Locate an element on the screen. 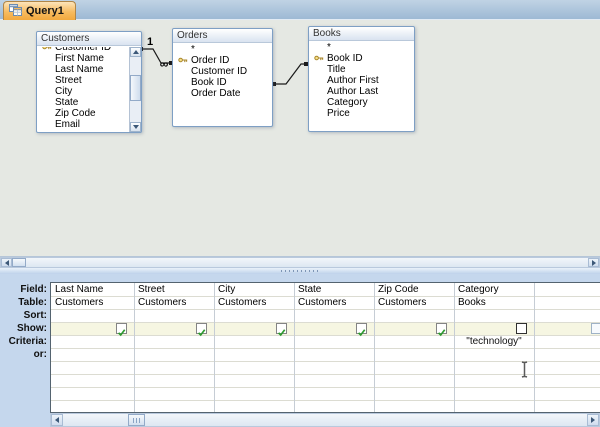 The width and height of the screenshot is (600, 427). row-label-show: Show: is located at coordinates (32, 328).